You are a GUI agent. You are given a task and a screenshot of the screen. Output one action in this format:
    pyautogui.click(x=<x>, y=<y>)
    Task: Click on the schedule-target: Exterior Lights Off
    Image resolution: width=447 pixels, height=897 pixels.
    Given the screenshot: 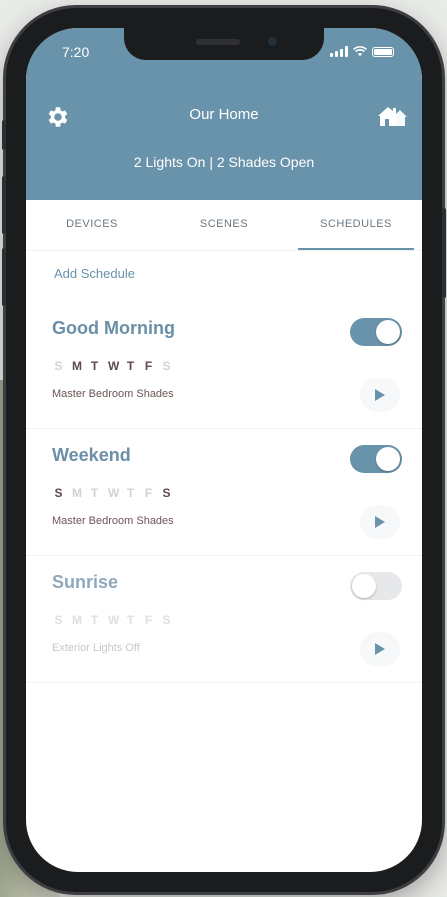 What is the action you would take?
    pyautogui.click(x=96, y=648)
    